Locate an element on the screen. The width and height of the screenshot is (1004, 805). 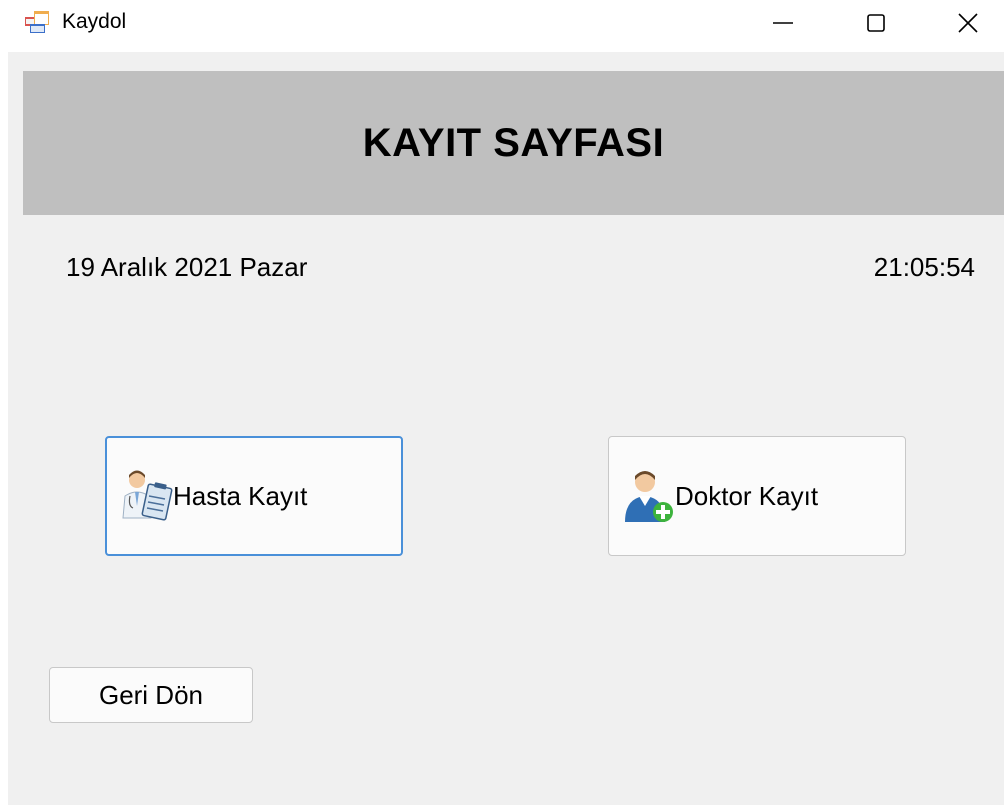
add-user-icon is located at coordinates (649, 496).